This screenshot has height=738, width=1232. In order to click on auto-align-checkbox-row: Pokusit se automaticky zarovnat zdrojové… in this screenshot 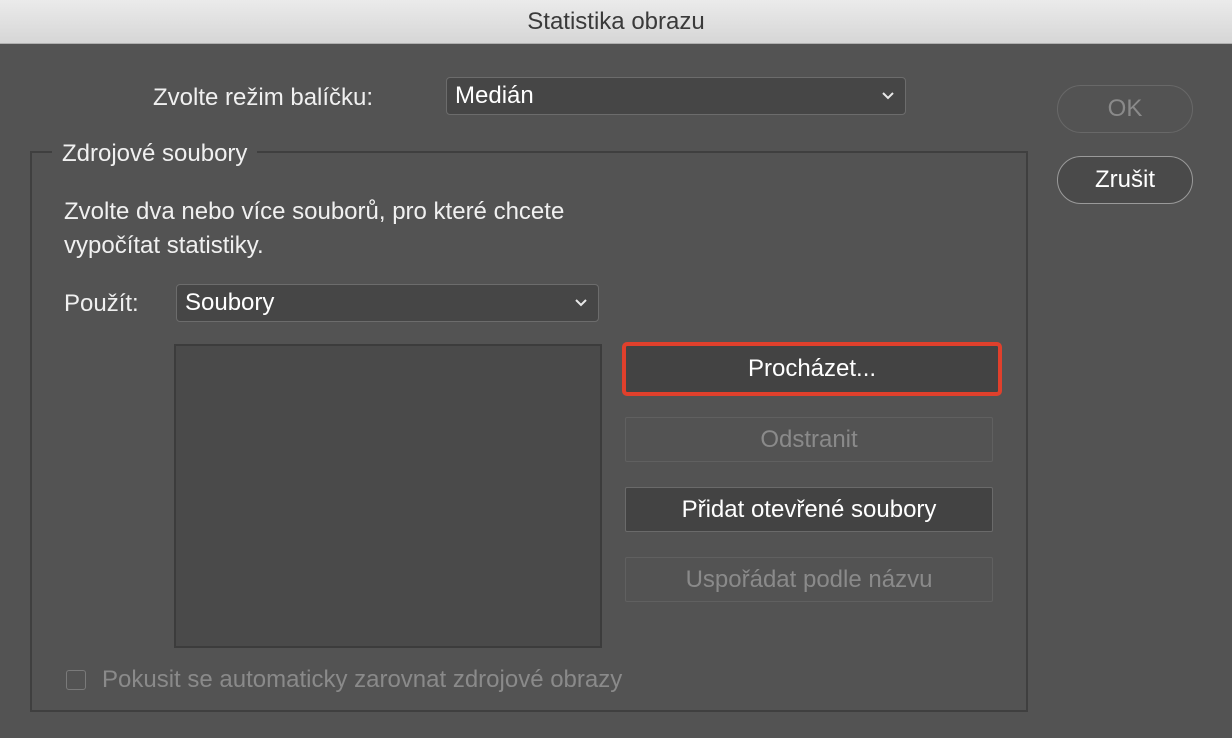, I will do `click(344, 680)`.